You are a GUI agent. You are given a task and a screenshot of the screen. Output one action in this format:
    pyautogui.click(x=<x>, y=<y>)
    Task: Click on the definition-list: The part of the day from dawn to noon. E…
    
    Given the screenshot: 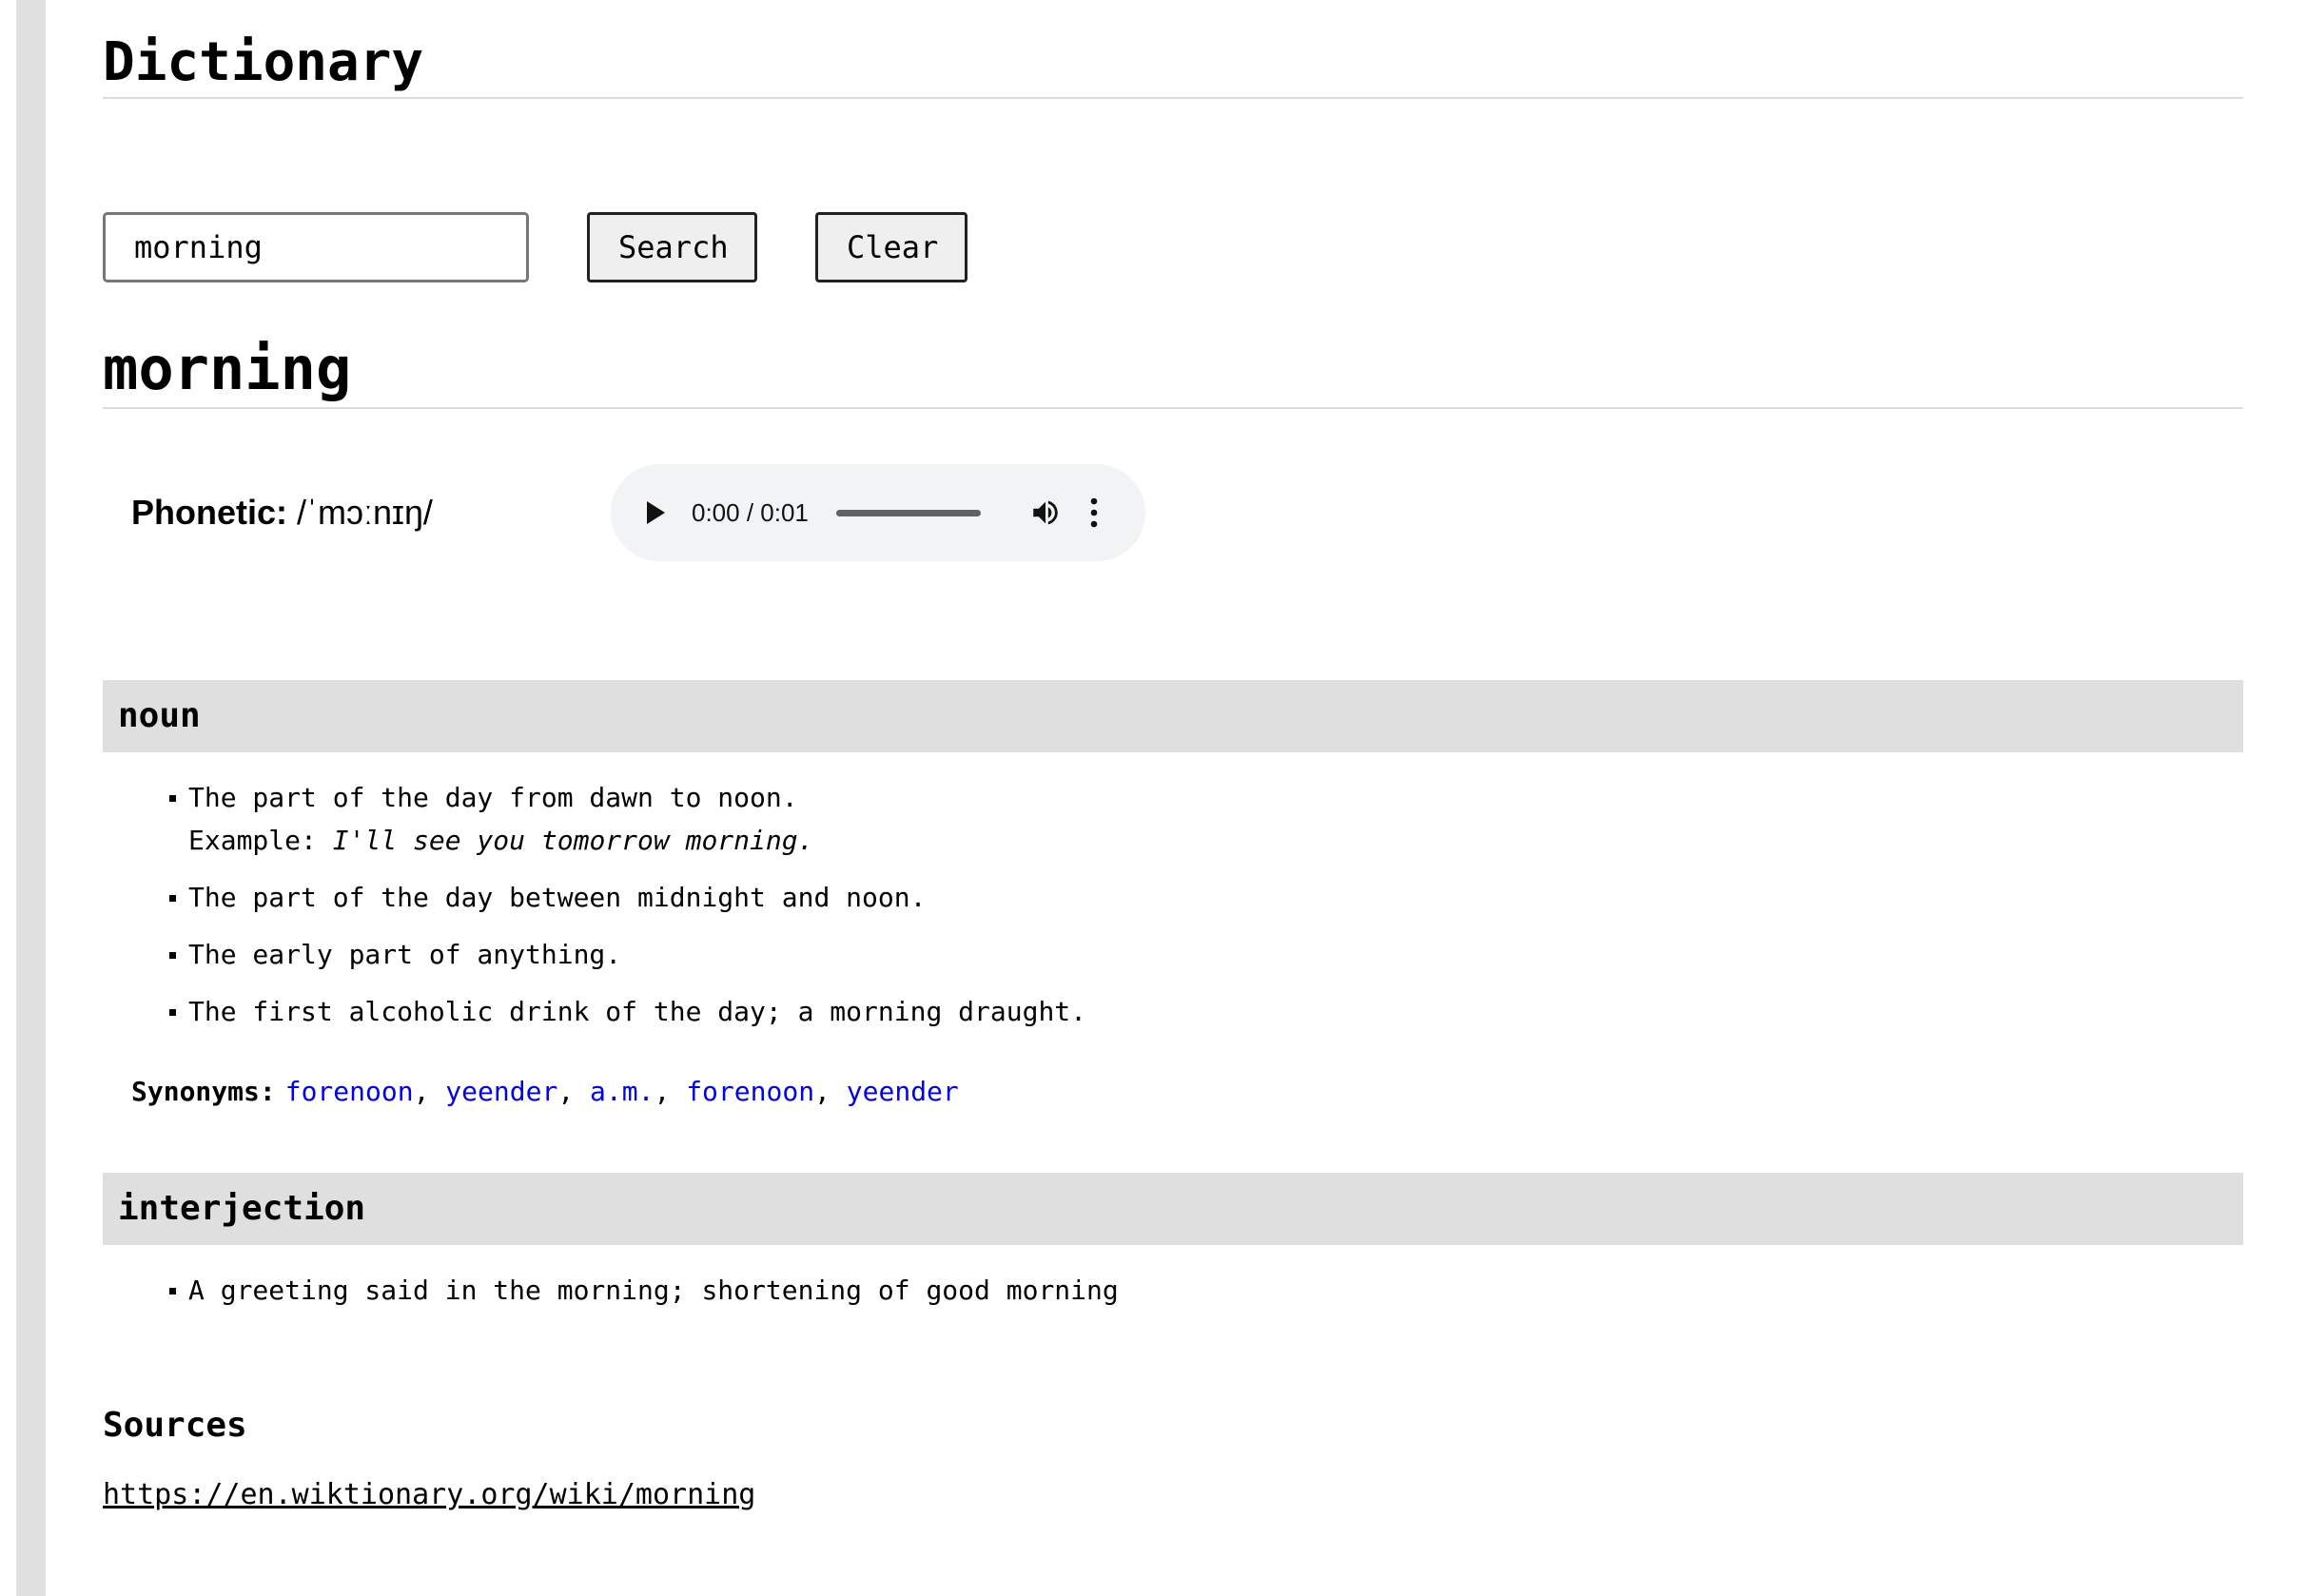 What is the action you would take?
    pyautogui.click(x=1173, y=904)
    